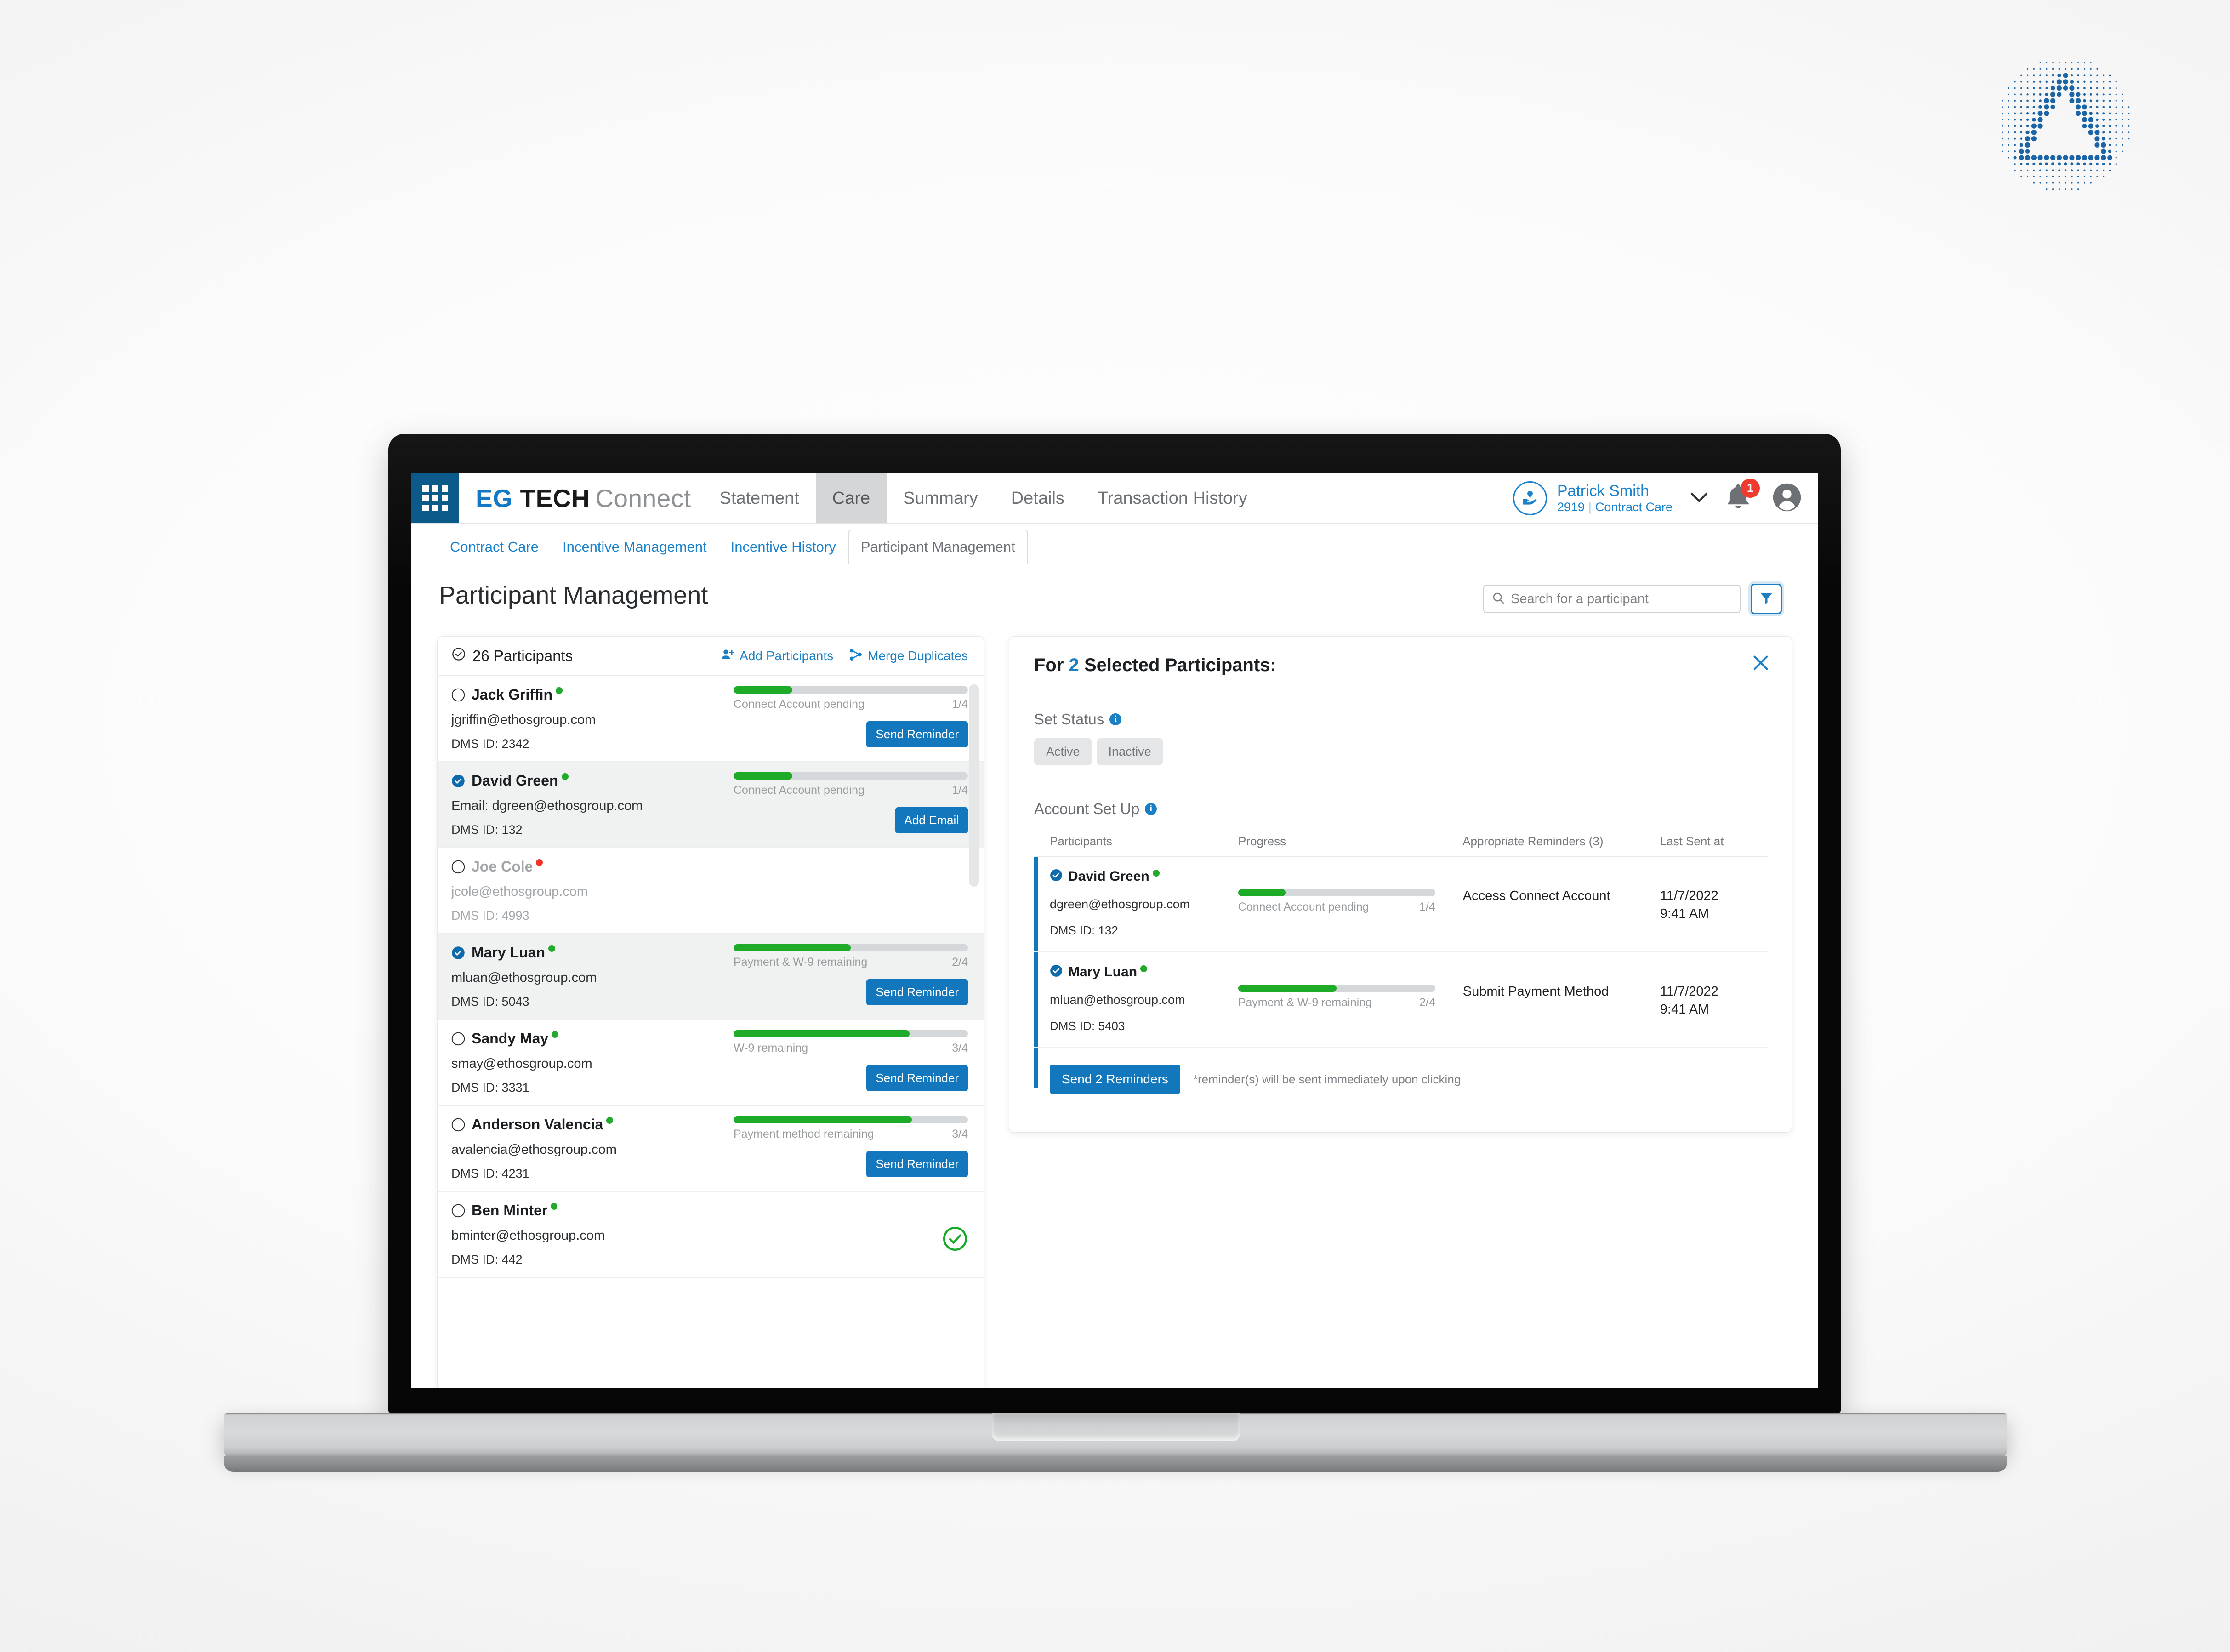 This screenshot has width=2230, height=1652. I want to click on select-all-icon, so click(458, 656).